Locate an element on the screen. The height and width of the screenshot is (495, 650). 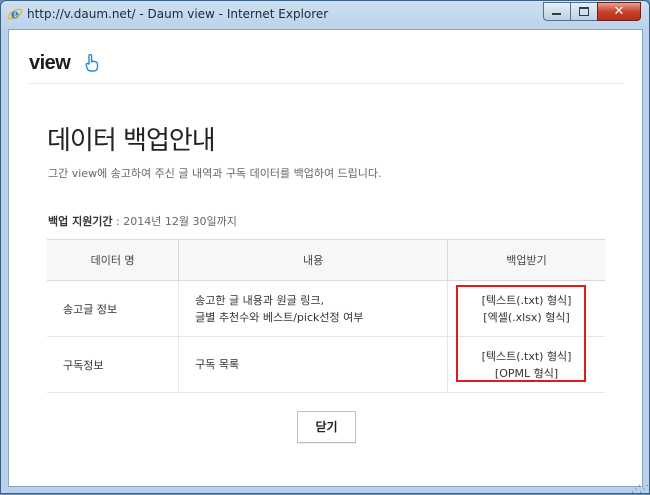
backup-period: 백업 지원기간 : 2014년 12월 30일까지 is located at coordinates (142, 221).